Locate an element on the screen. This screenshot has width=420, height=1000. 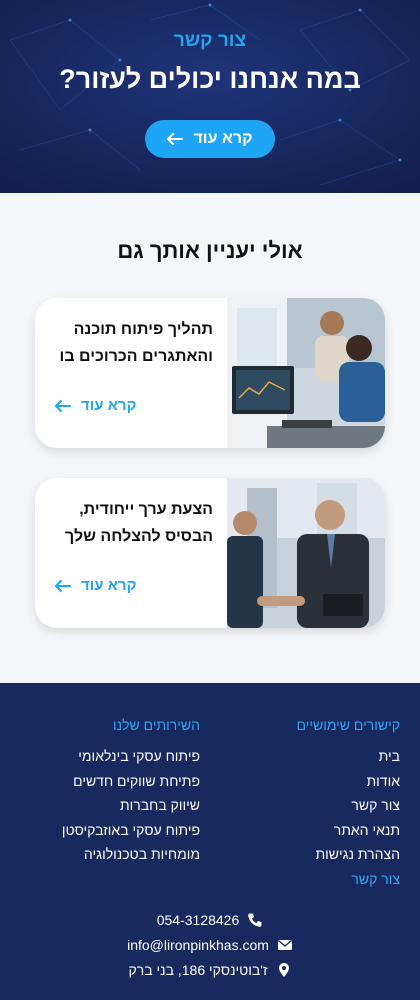
article-image-handshake is located at coordinates (306, 553).